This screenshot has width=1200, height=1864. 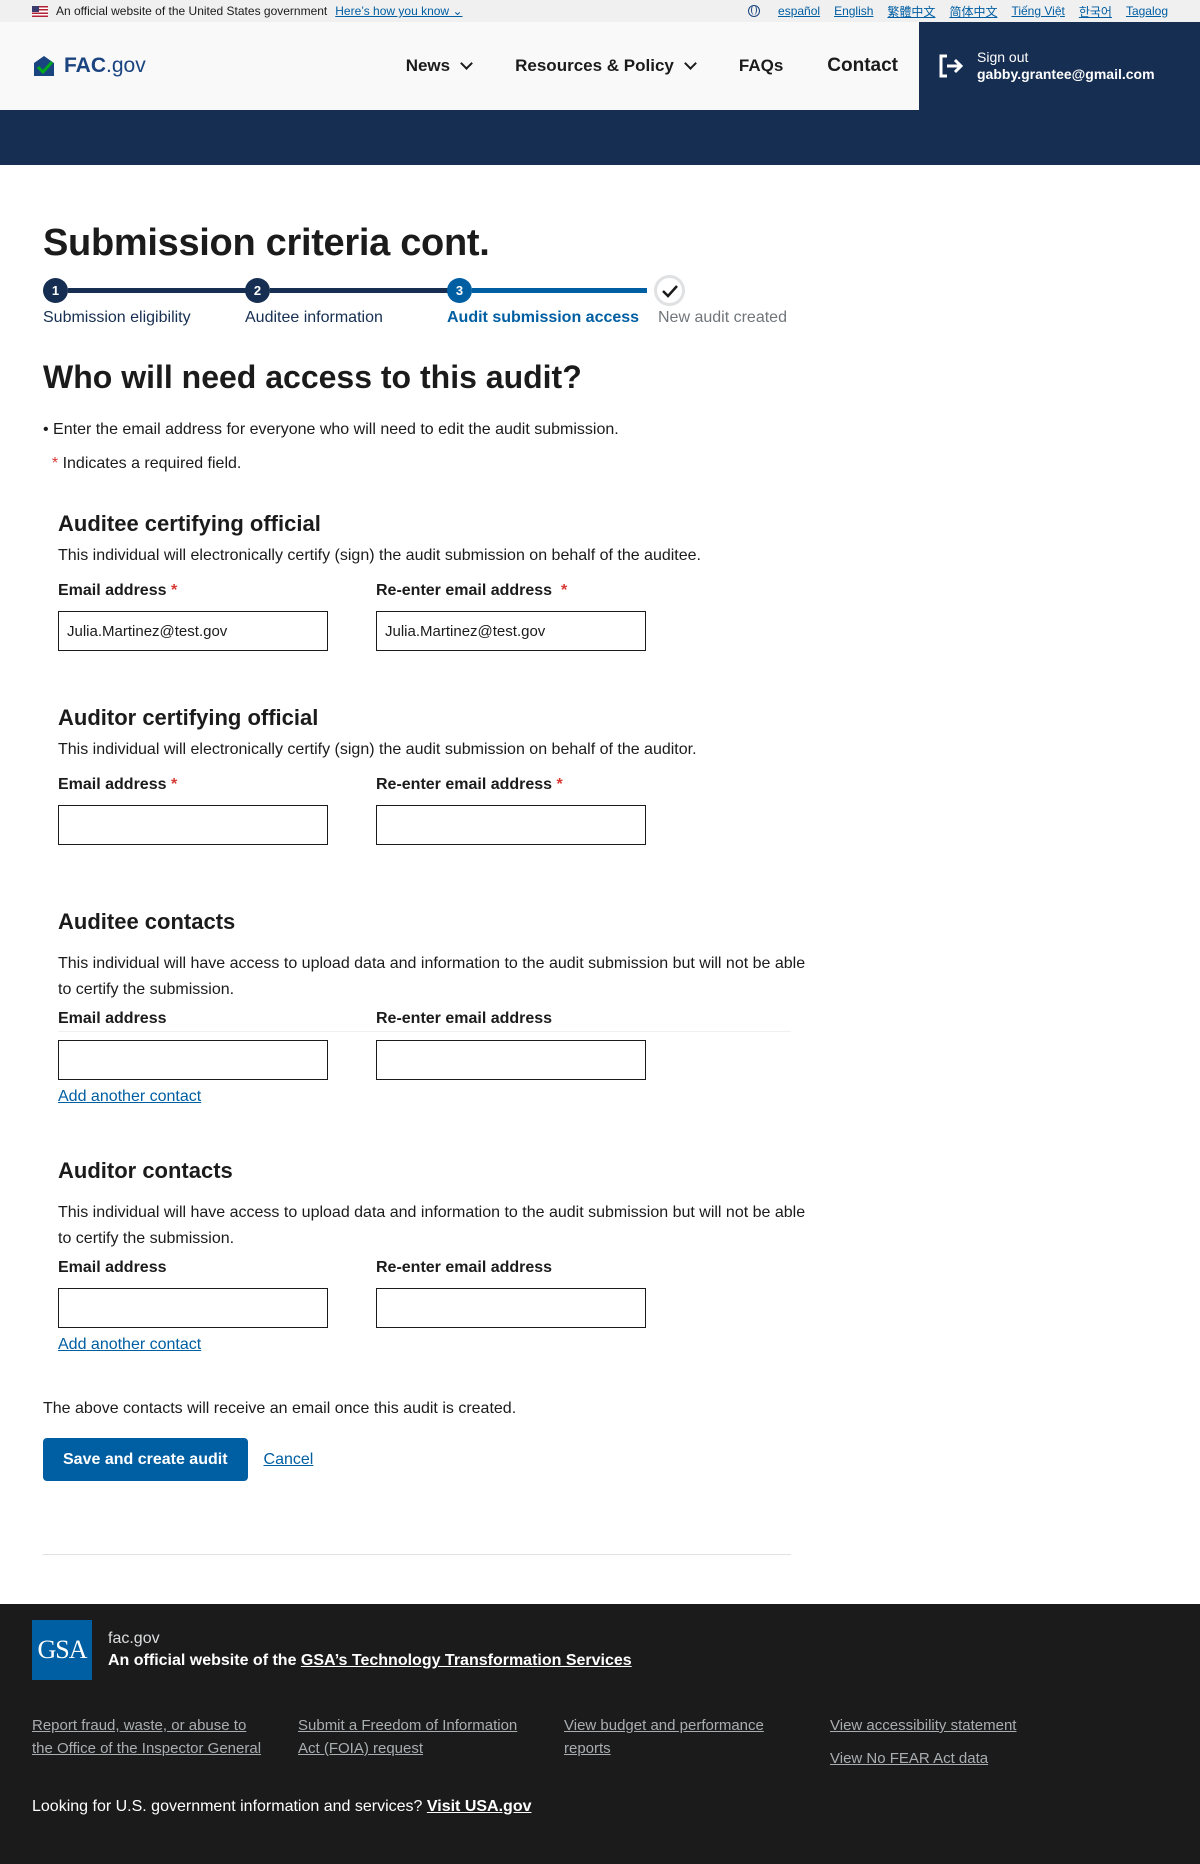 I want to click on us-flag-icon, so click(x=40, y=11).